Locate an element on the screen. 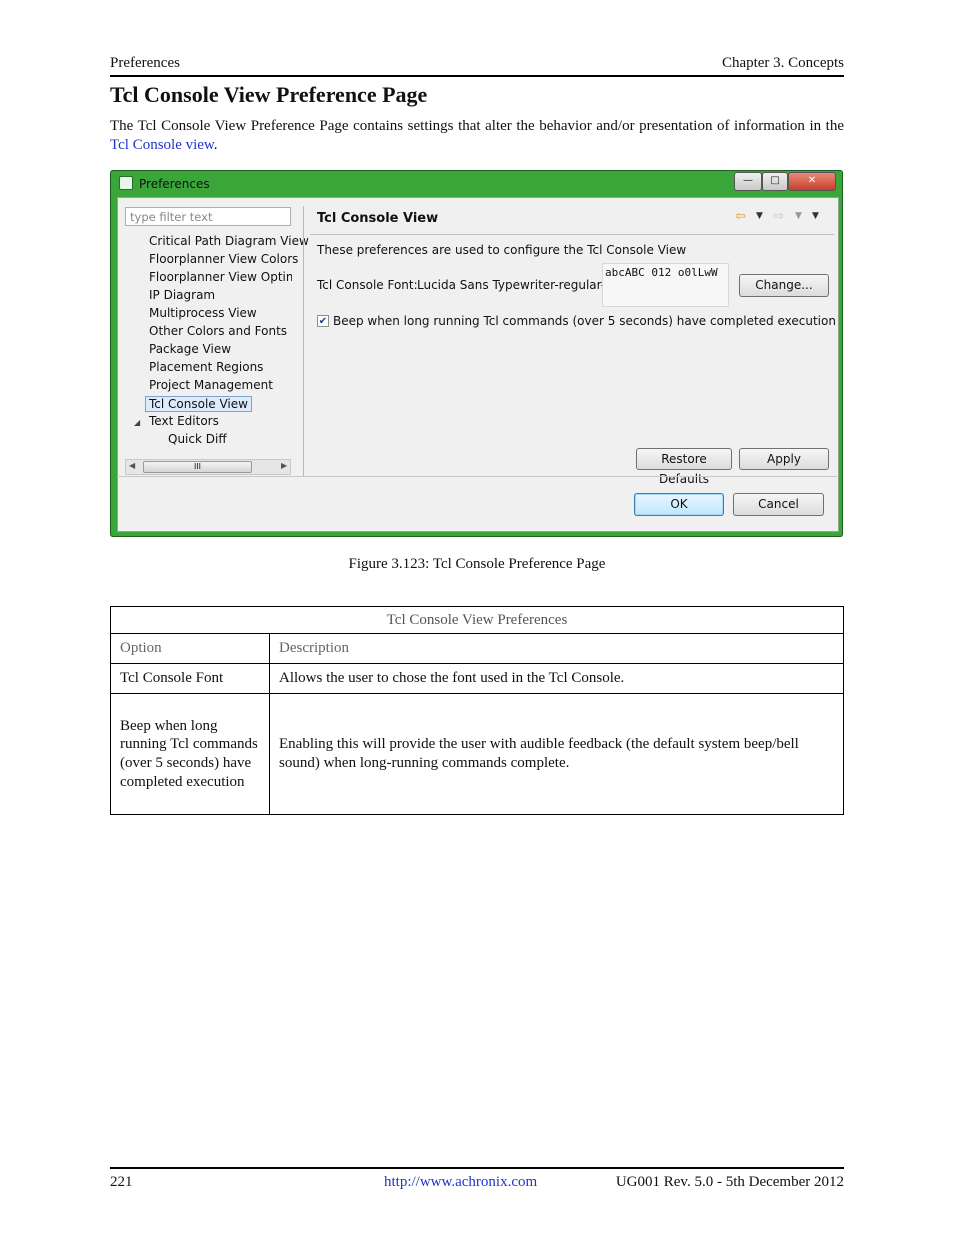 This screenshot has width=954, height=1235. scroll-thumb: III is located at coordinates (197, 467).